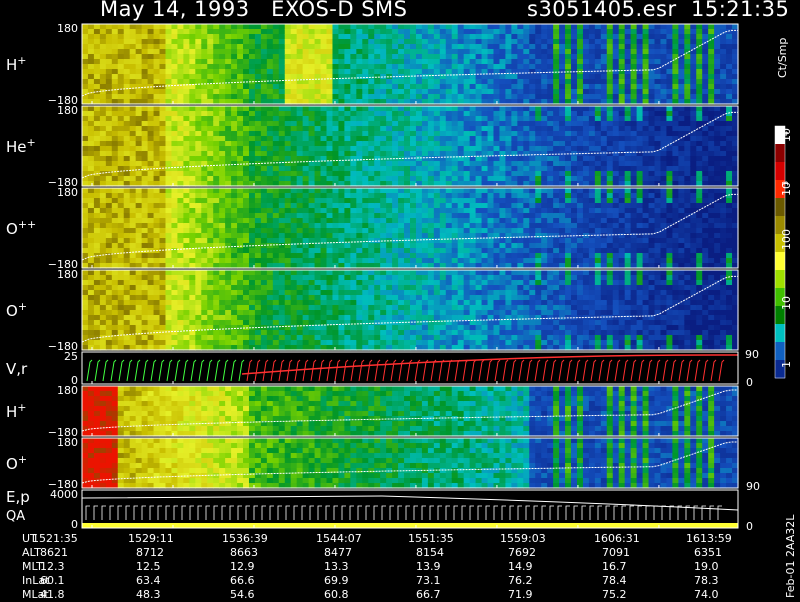 The width and height of the screenshot is (800, 602). What do you see at coordinates (336, 594) in the screenshot?
I see `ephemeris-cell: 60.8` at bounding box center [336, 594].